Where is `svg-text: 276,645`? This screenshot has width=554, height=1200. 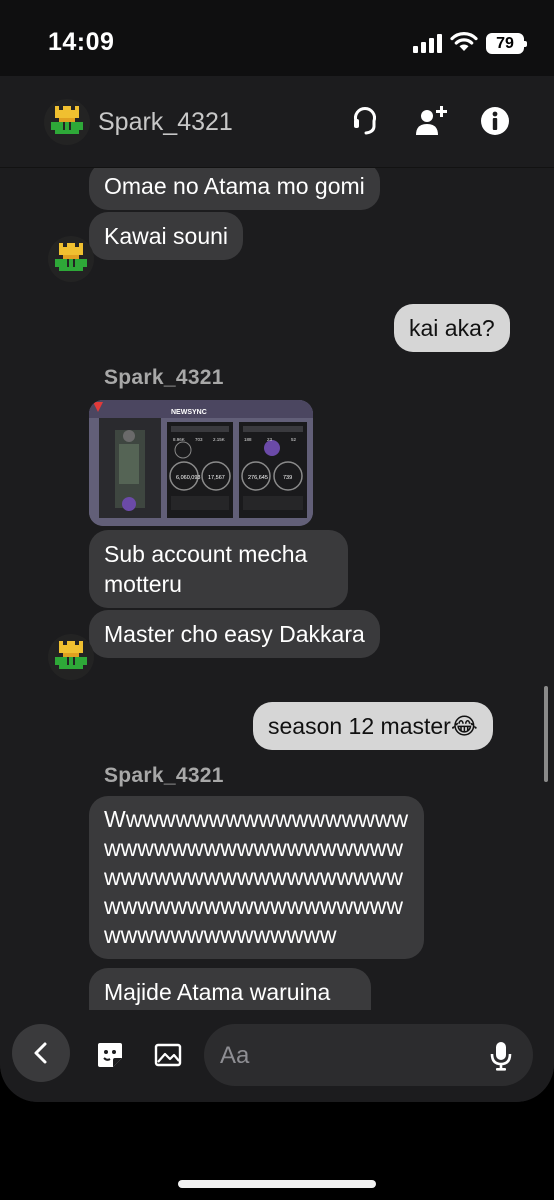
svg-text: 276,645 is located at coordinates (258, 478).